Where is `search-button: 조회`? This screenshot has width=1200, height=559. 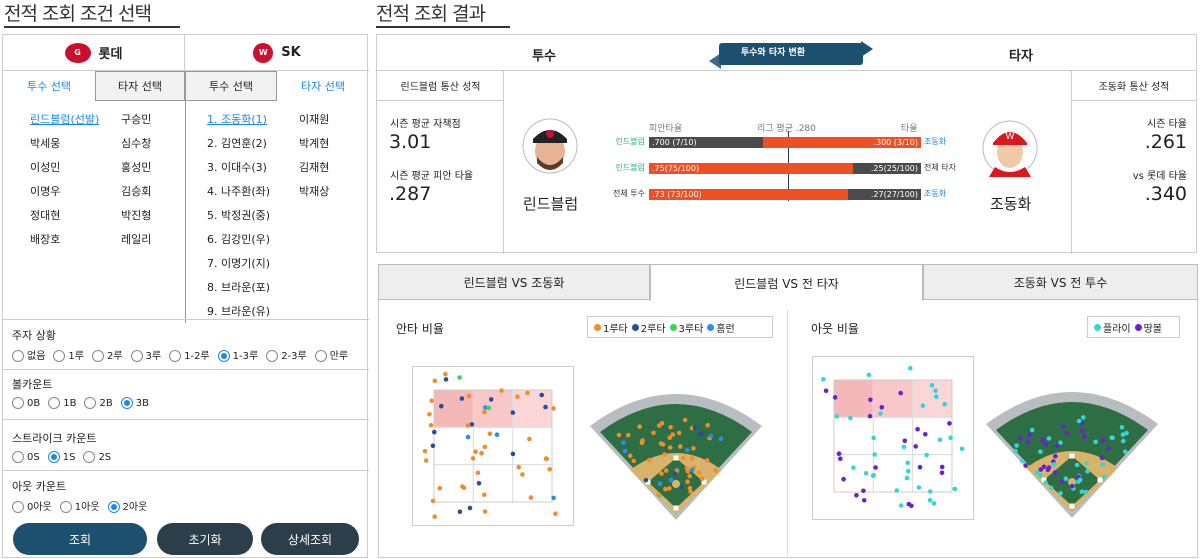
search-button: 조회 is located at coordinates (80, 539).